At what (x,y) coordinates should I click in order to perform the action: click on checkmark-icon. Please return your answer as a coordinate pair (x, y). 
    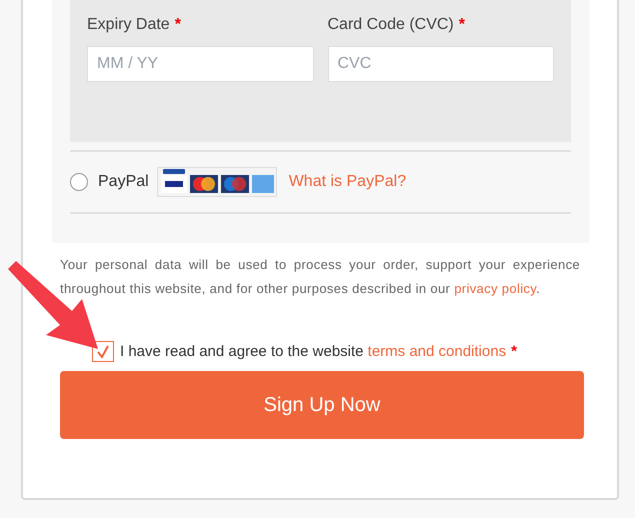
    Looking at the image, I should click on (103, 351).